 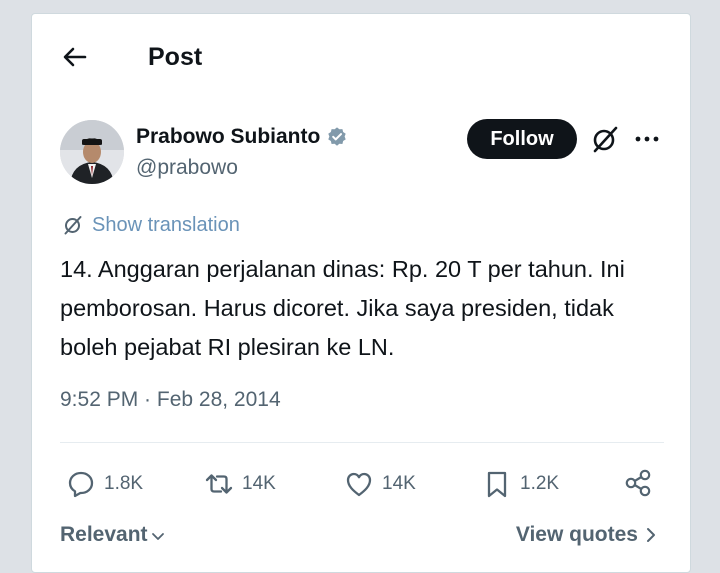 What do you see at coordinates (380, 484) in the screenshot?
I see `like-button: 14K` at bounding box center [380, 484].